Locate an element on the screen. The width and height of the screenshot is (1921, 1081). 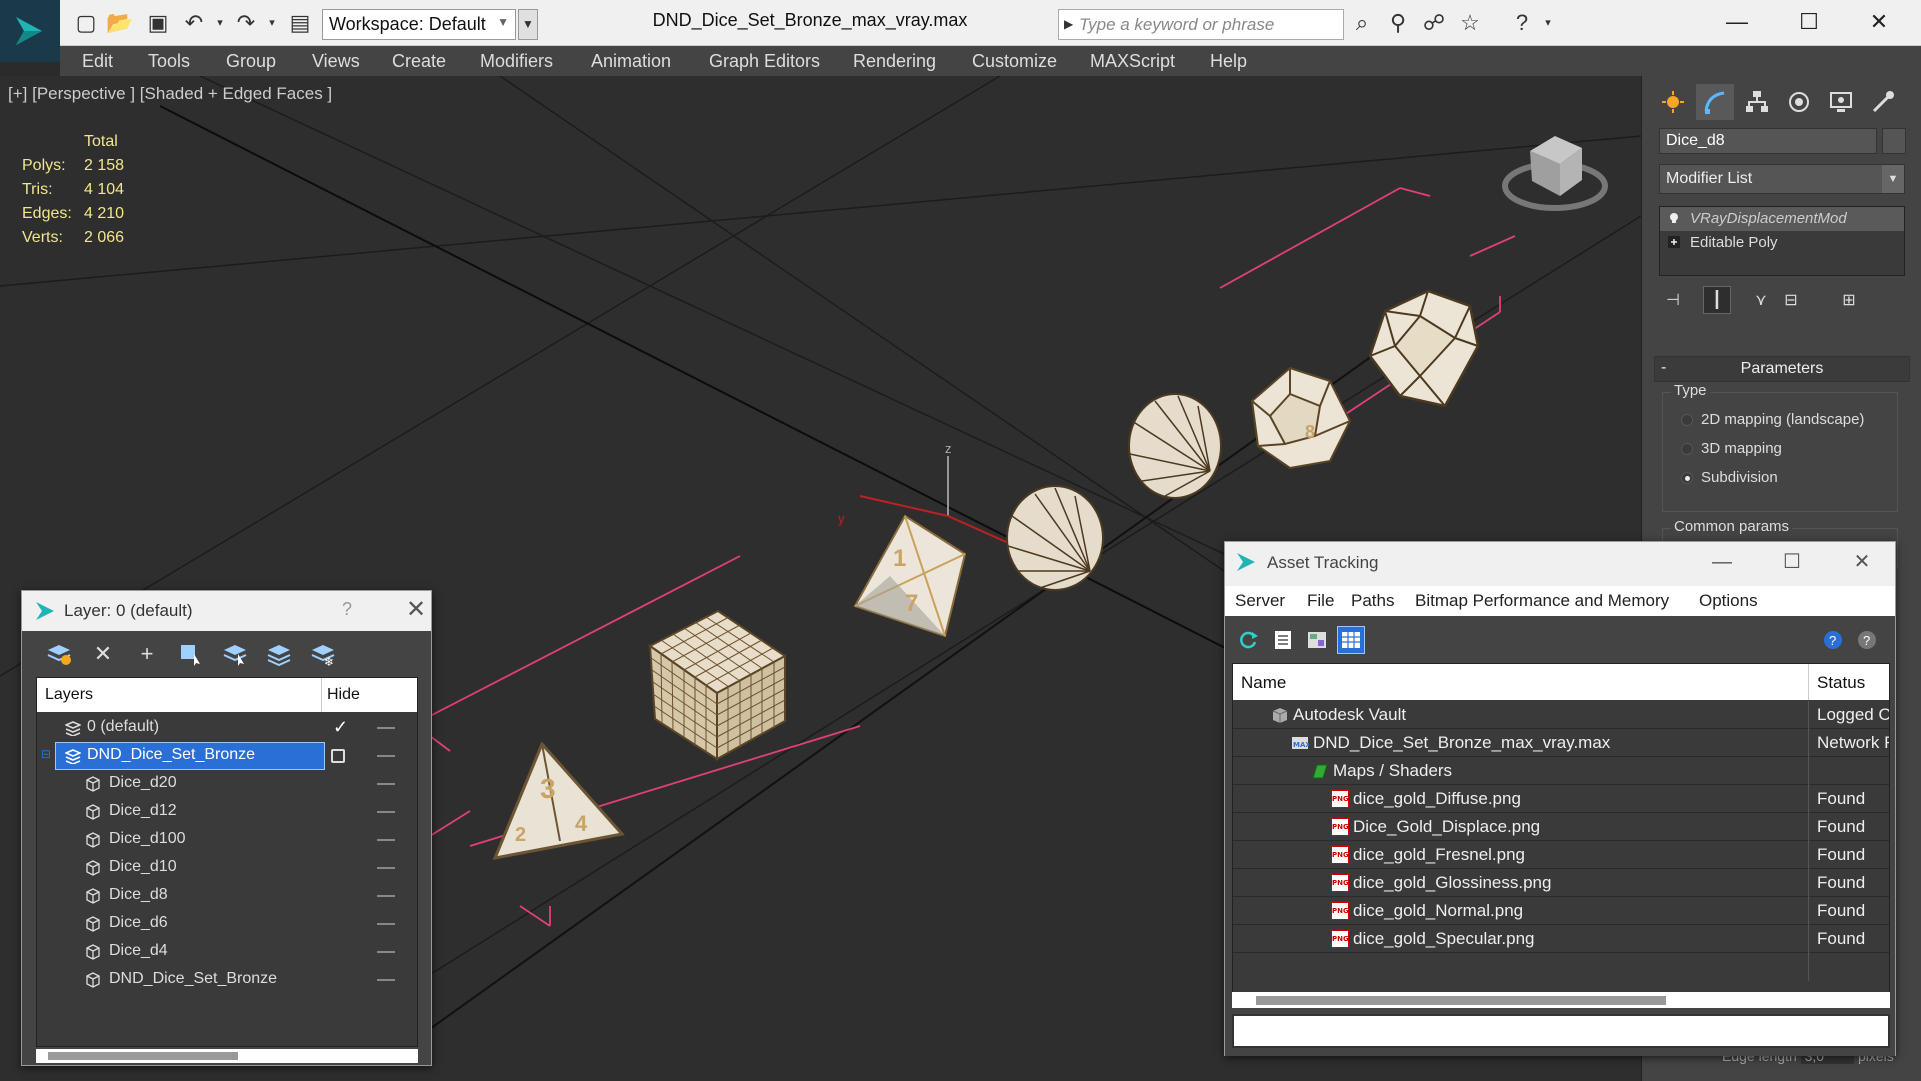
radio-2d-mapping: 2D mapping (landscape) is located at coordinates (1772, 419).